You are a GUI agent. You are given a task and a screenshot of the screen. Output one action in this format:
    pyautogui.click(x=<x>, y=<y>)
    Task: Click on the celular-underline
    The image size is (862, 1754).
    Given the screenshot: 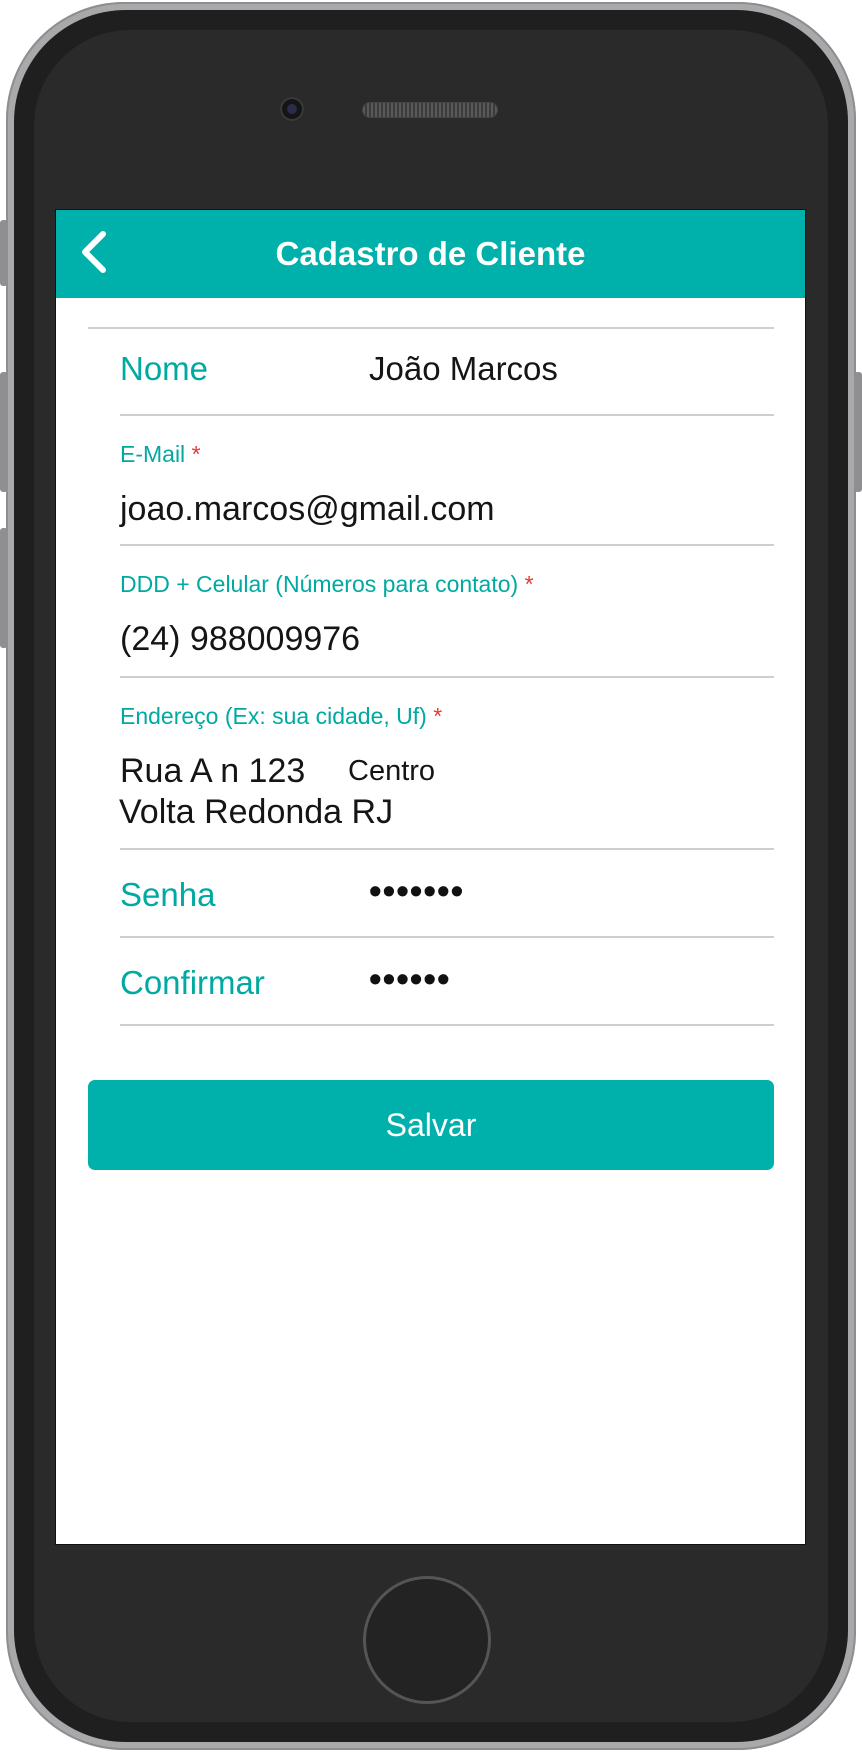 What is the action you would take?
    pyautogui.click(x=447, y=677)
    